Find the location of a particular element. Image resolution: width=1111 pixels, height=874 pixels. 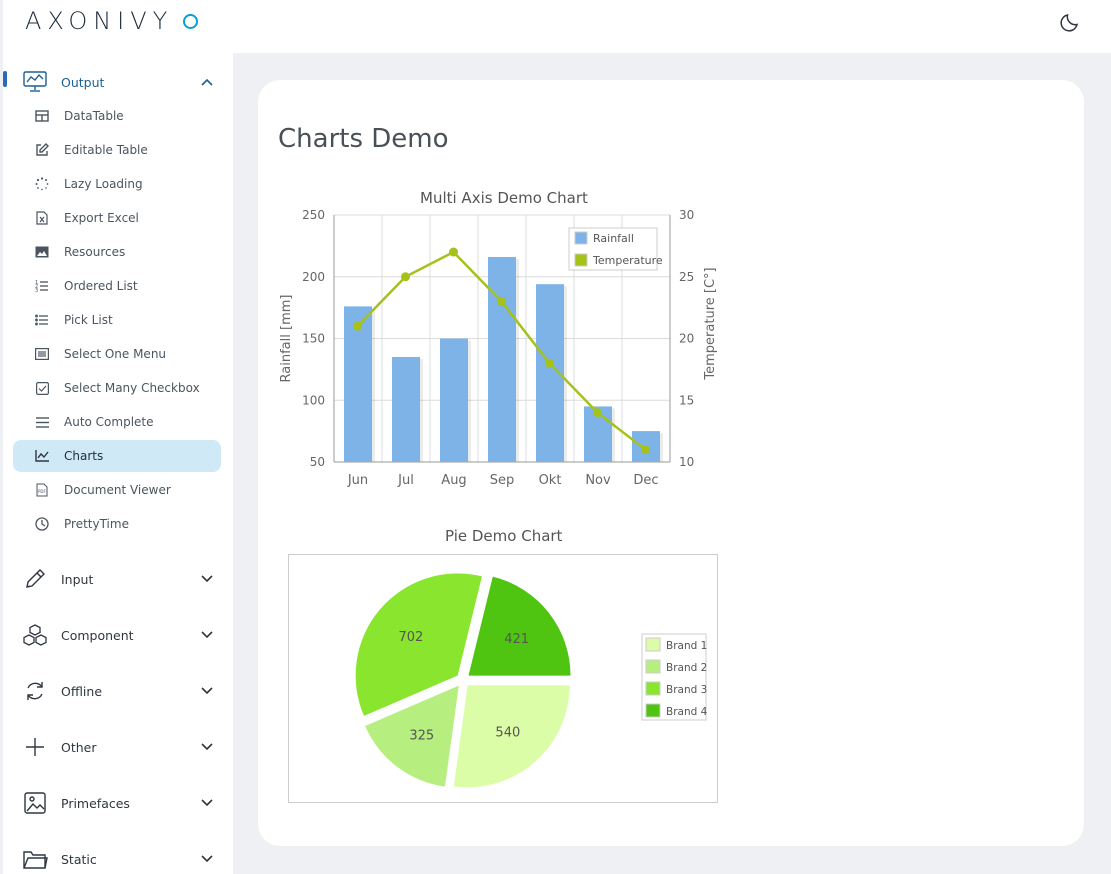

page-title: Charts Demo is located at coordinates (363, 139).